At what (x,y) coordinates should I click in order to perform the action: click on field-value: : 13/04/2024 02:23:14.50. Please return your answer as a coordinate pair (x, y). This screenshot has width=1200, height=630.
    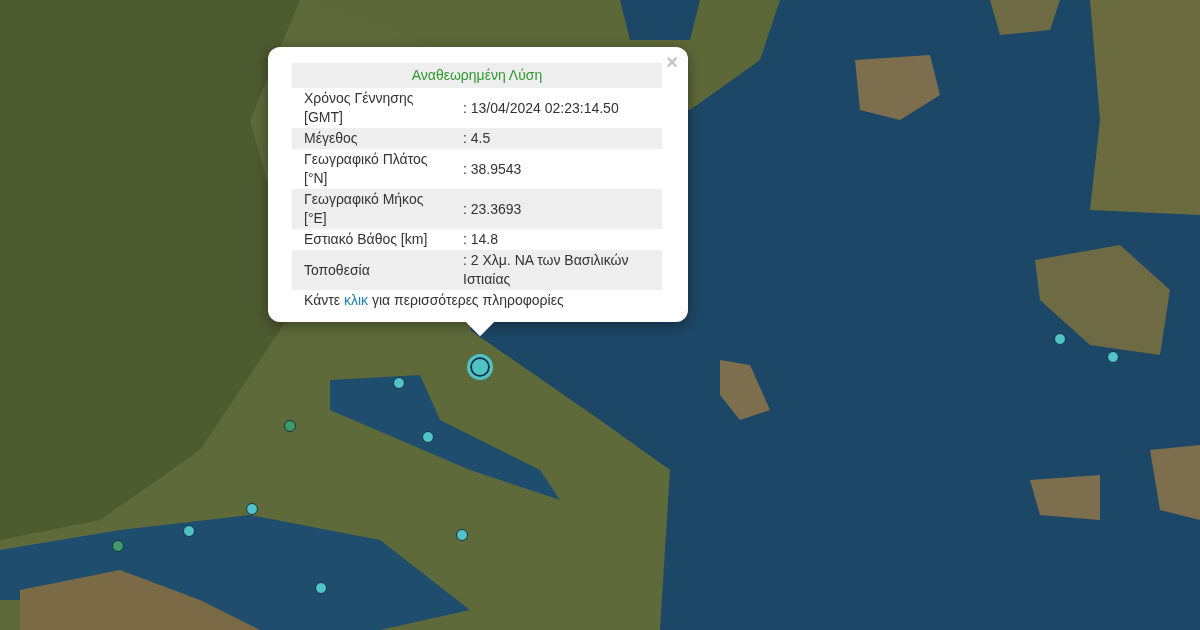
    Looking at the image, I should click on (556, 108).